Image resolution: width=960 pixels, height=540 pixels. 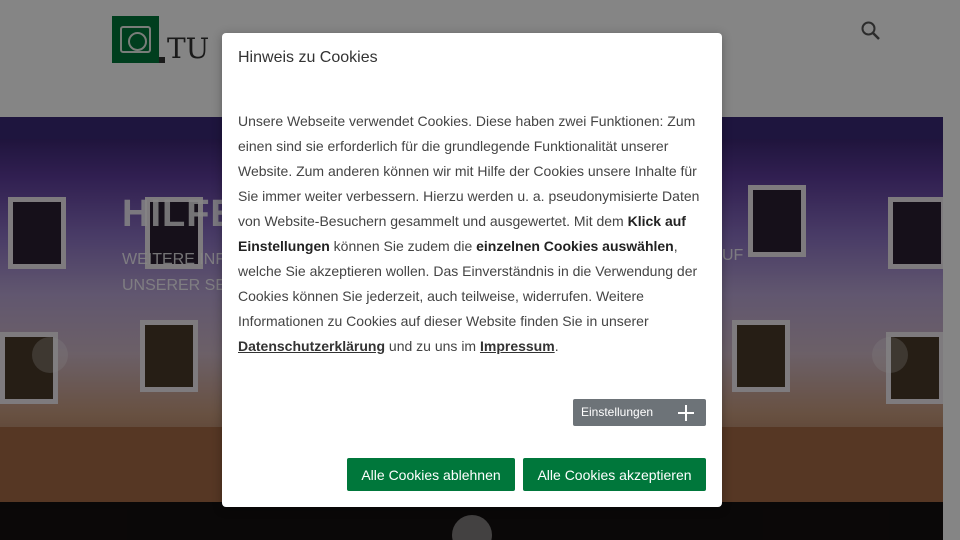 I want to click on cookie-dialog-title: Hinweis zu Cookies, so click(x=308, y=57).